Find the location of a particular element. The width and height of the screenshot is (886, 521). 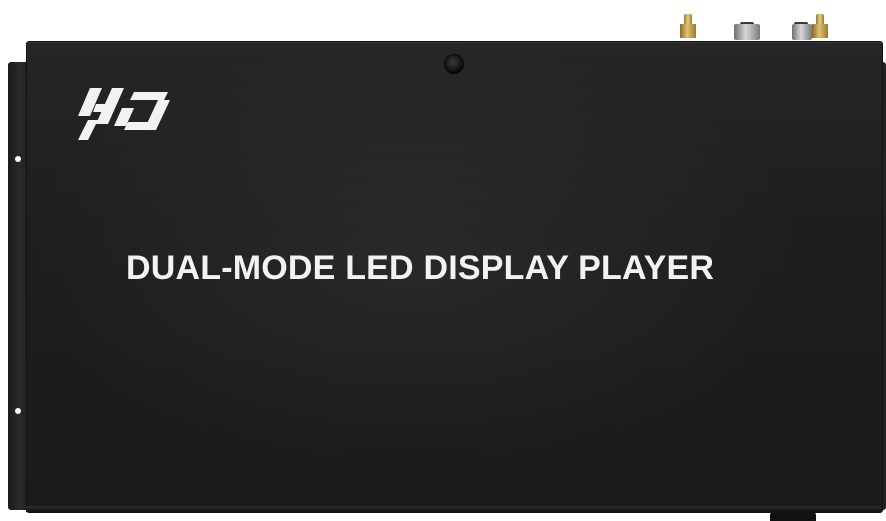

ir-sensor-window is located at coordinates (454, 64).